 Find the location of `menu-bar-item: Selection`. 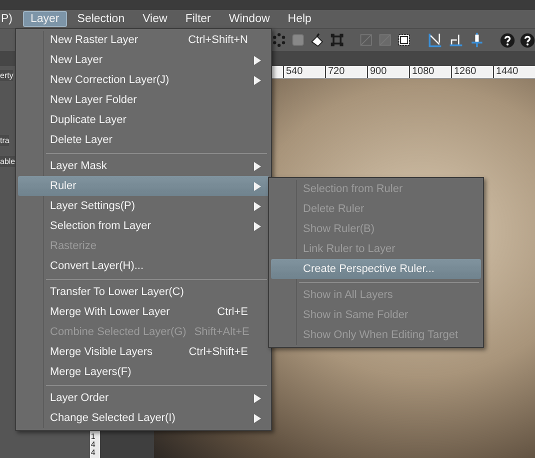

menu-bar-item: Selection is located at coordinates (101, 19).